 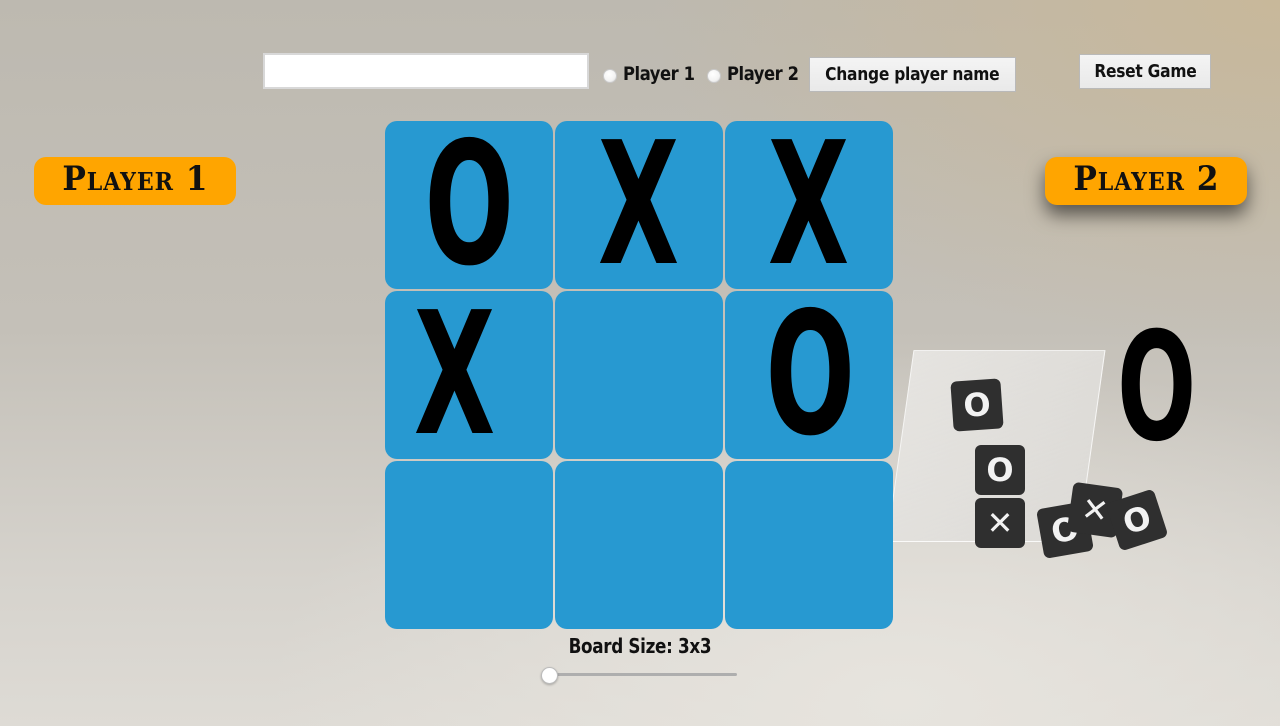 I want to click on board-size-text: Board Size: 3x3, so click(x=640, y=646).